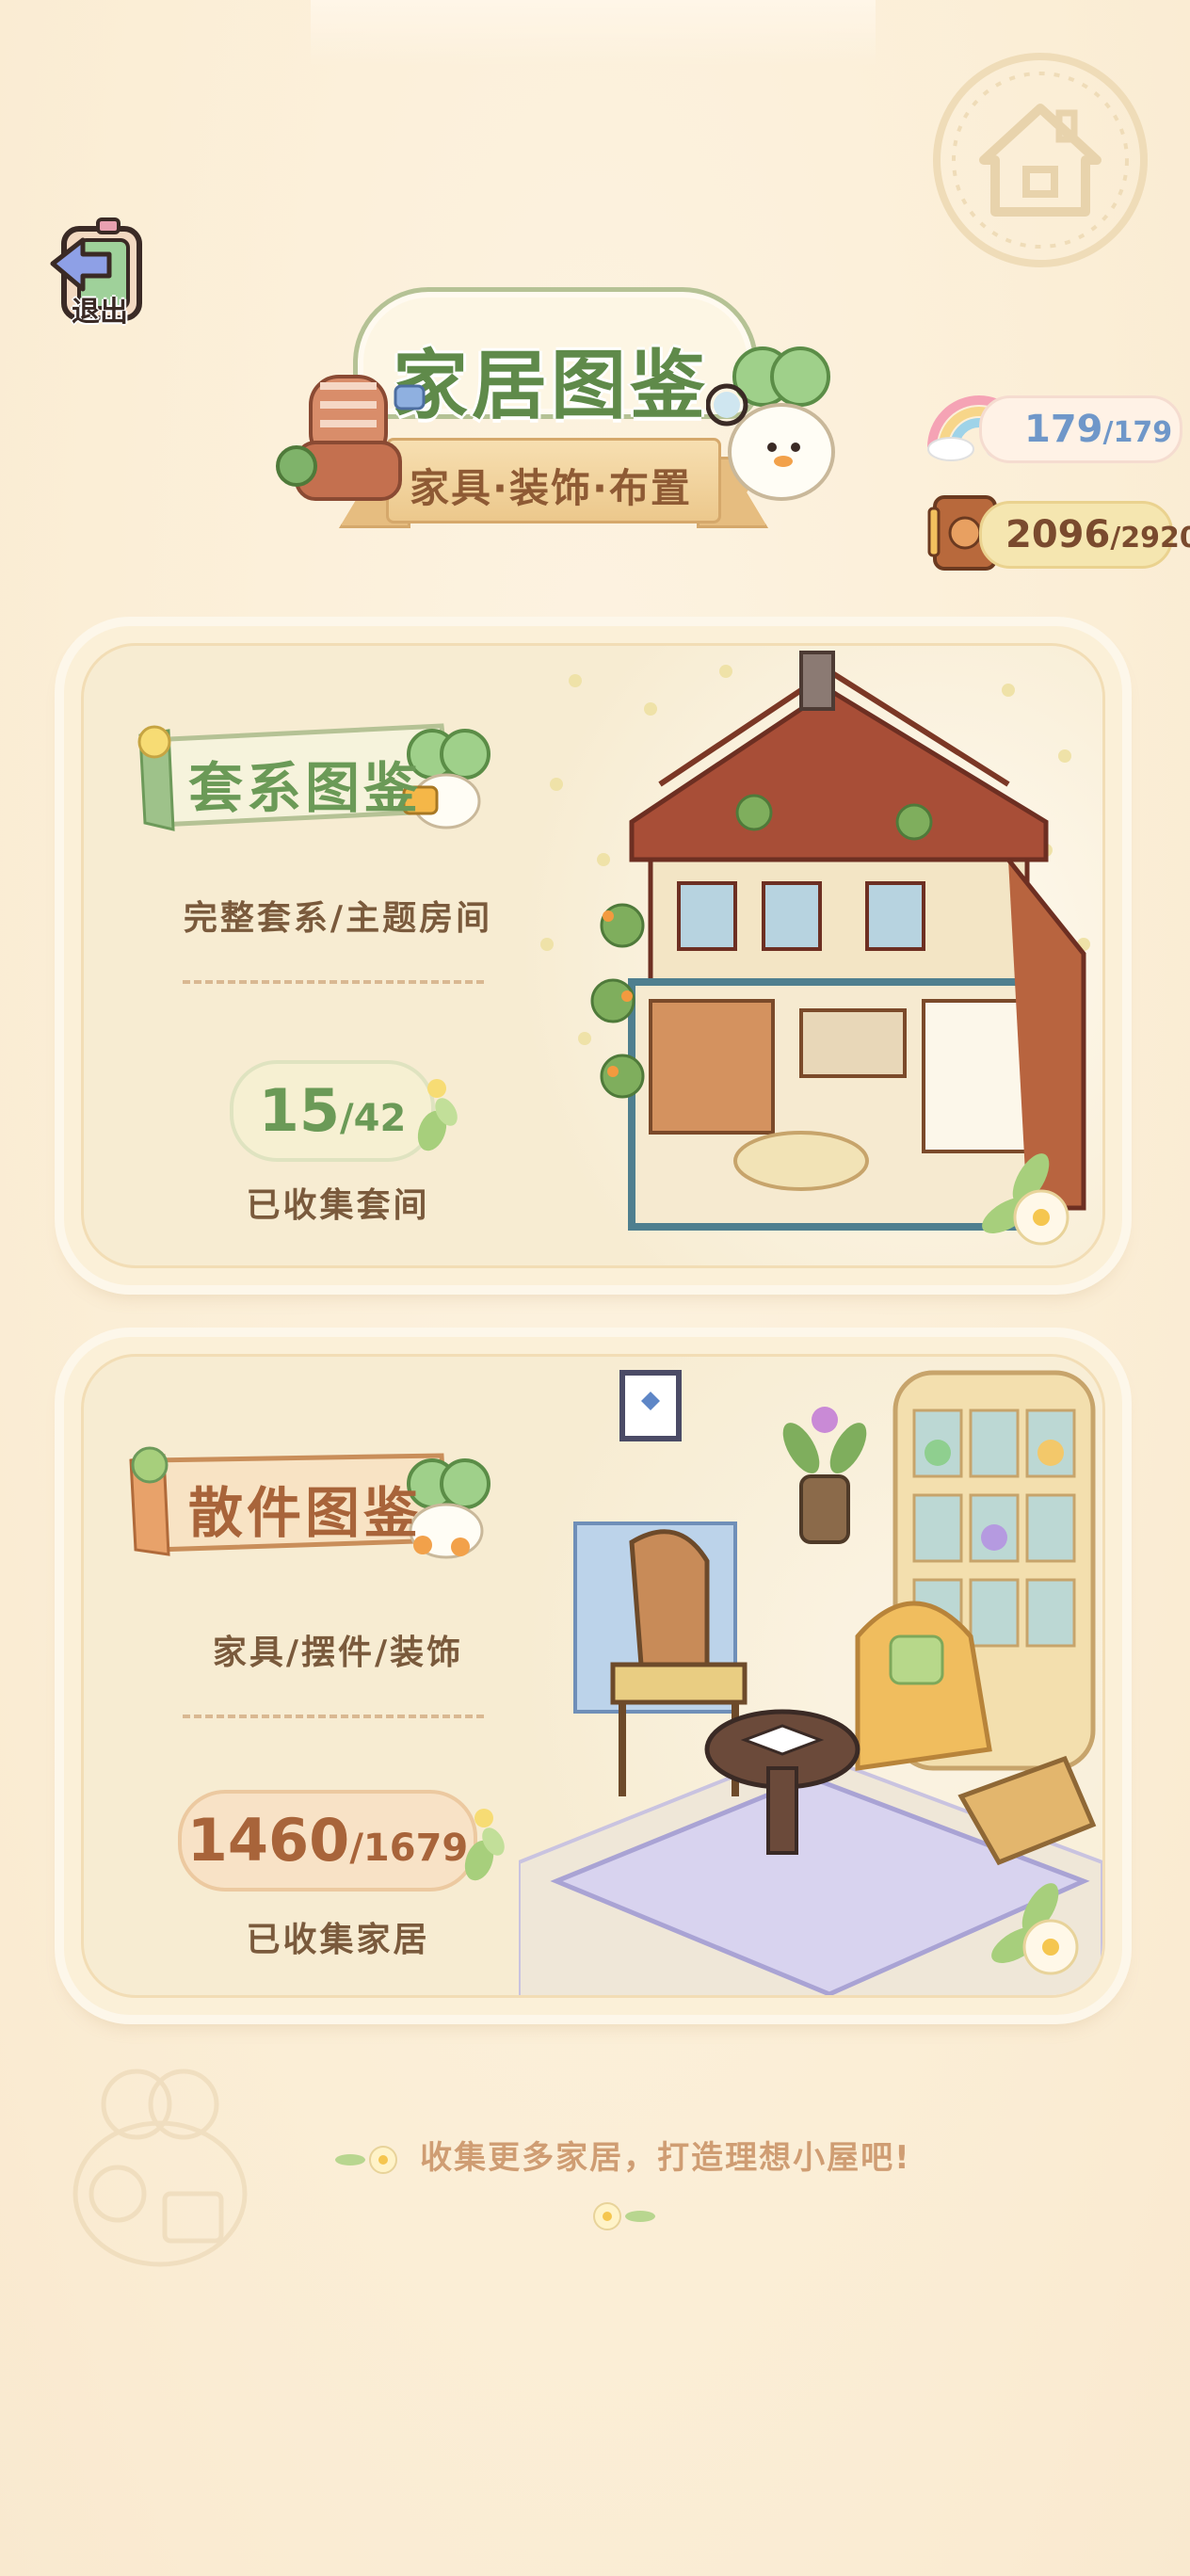  Describe the element at coordinates (624, 2215) in the screenshot. I see `flower-sprig-right-icon` at that location.